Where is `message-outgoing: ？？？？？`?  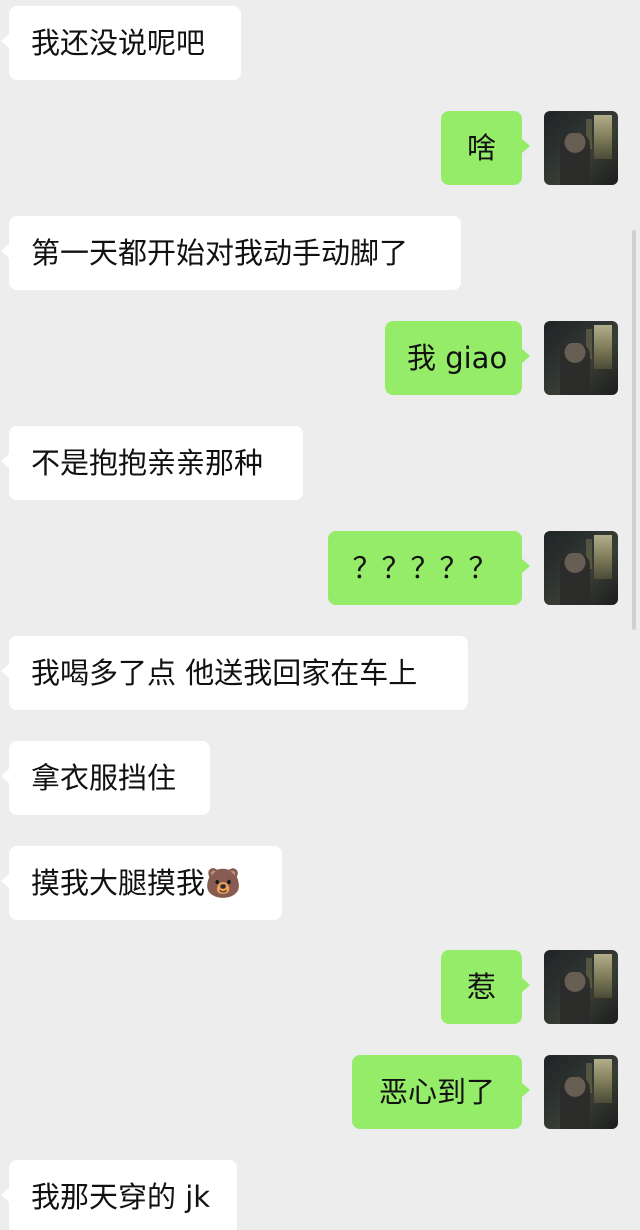
message-outgoing: ？？？？？ is located at coordinates (320, 569).